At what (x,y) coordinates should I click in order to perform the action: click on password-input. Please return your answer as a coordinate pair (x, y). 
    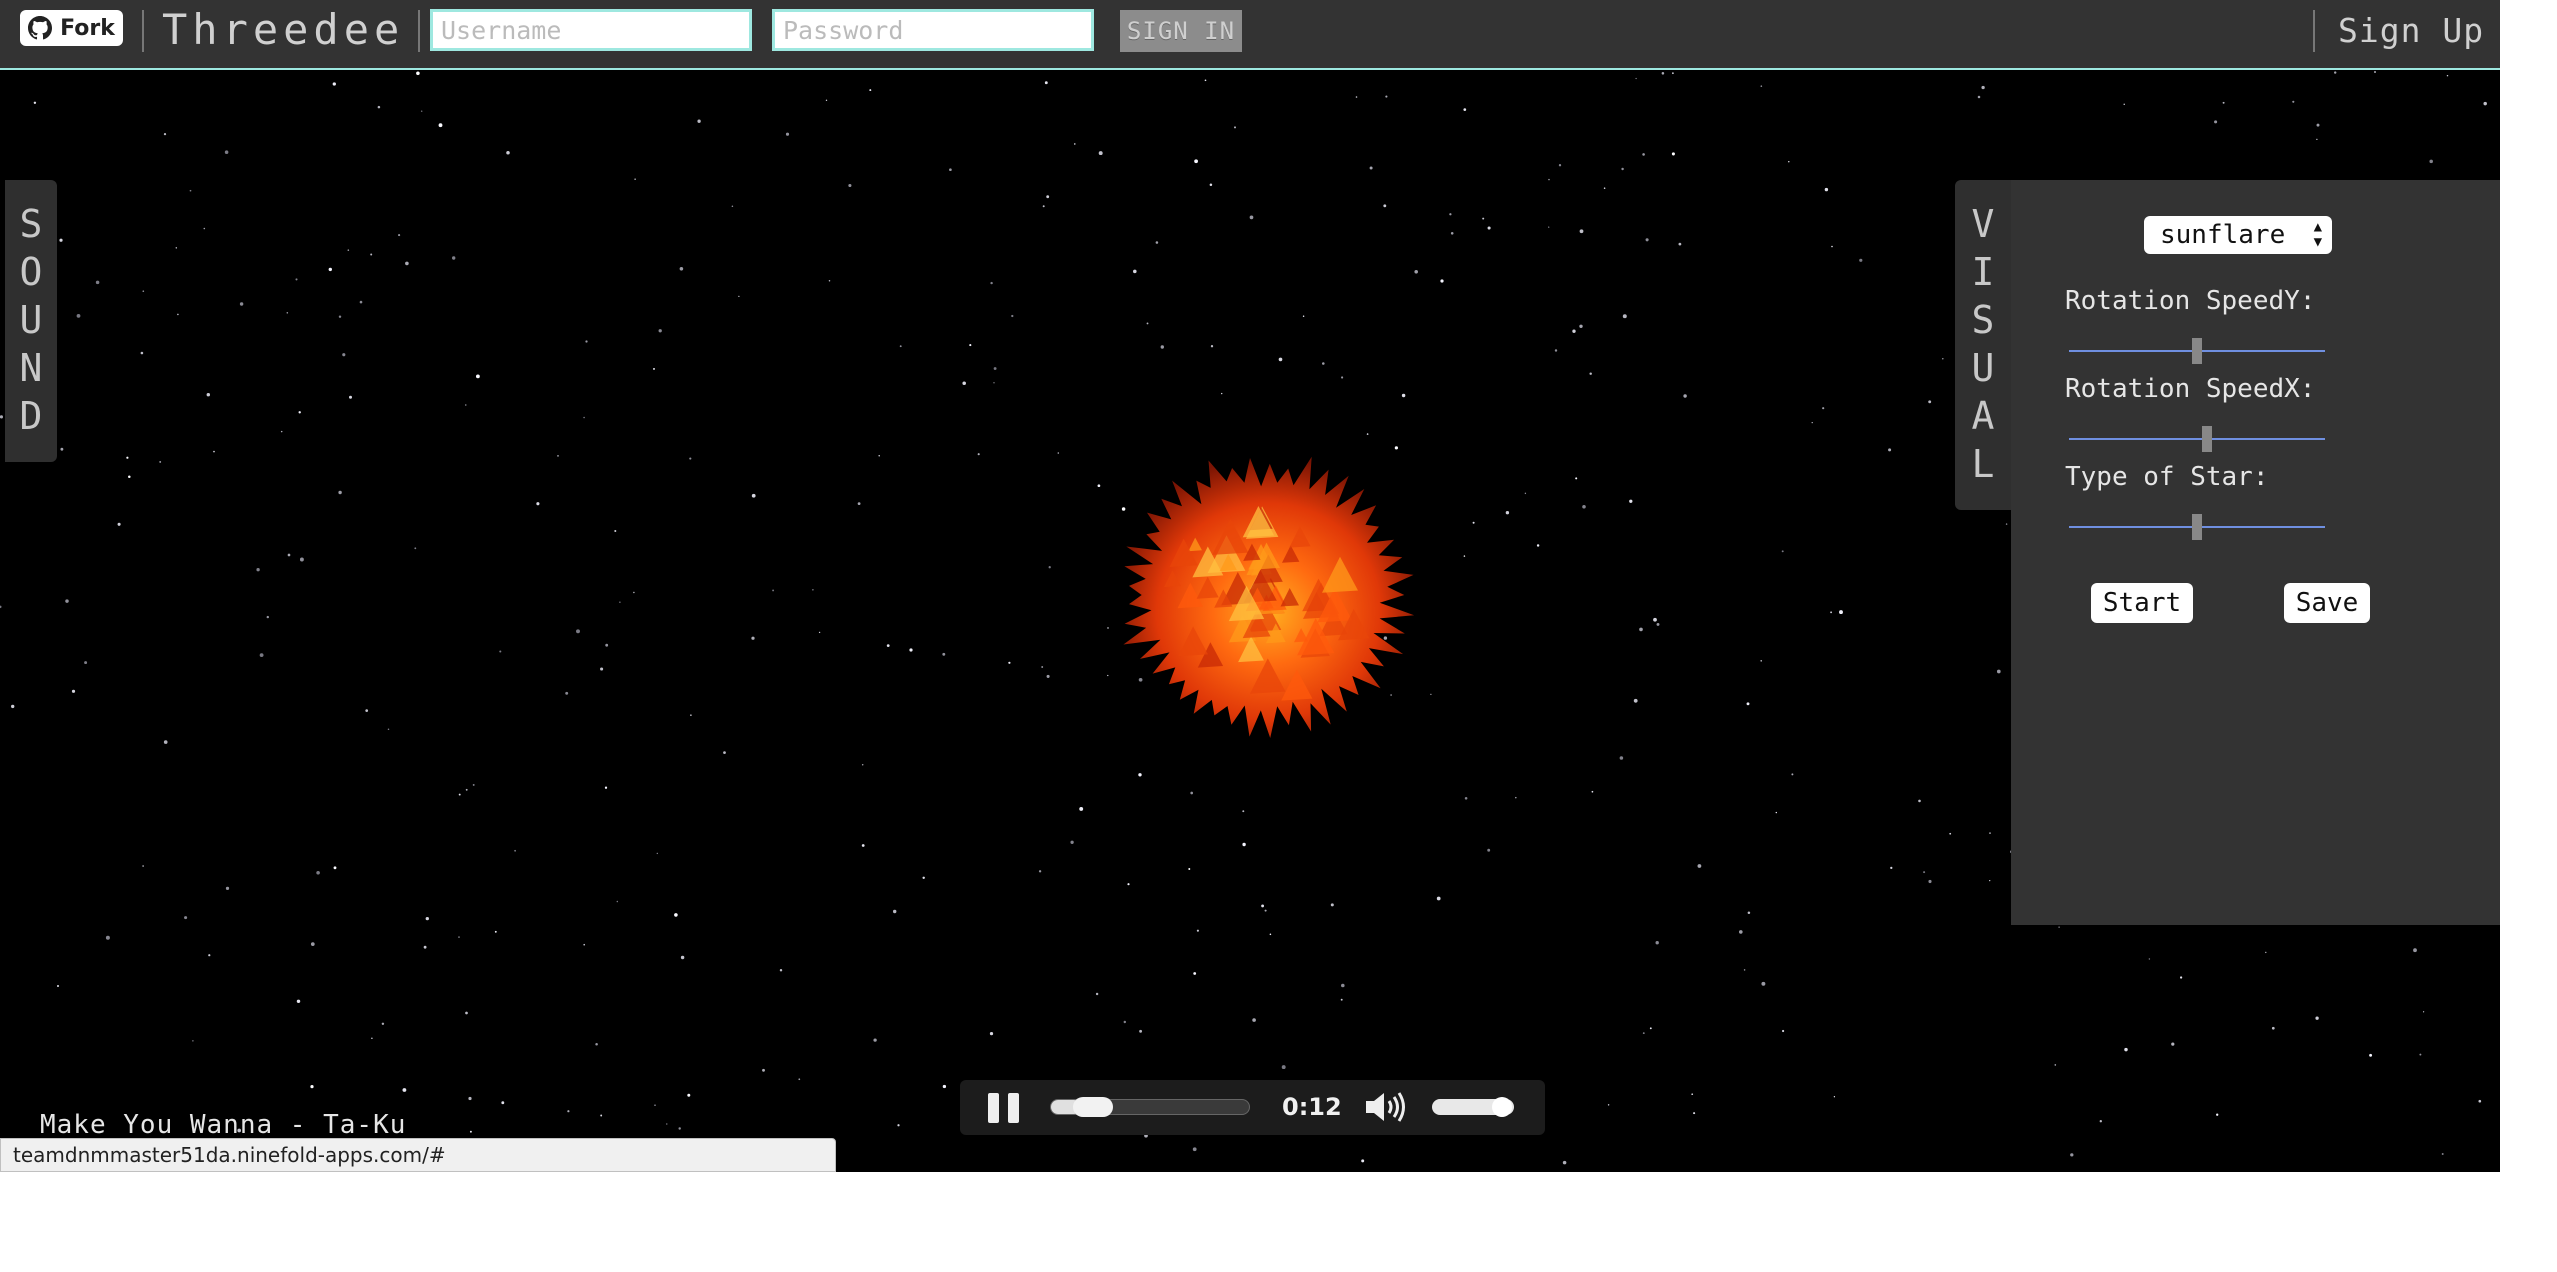
    Looking at the image, I should click on (933, 30).